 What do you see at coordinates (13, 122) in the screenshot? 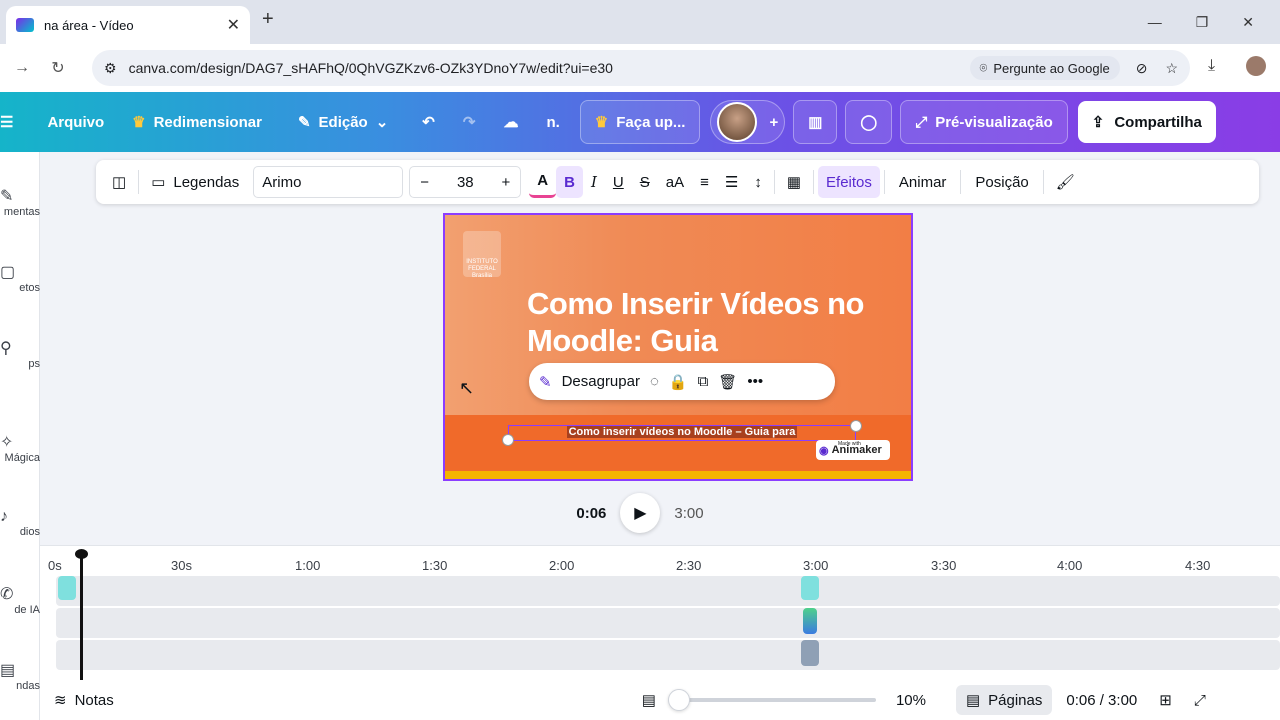
I see `menu-icon: ☰` at bounding box center [13, 122].